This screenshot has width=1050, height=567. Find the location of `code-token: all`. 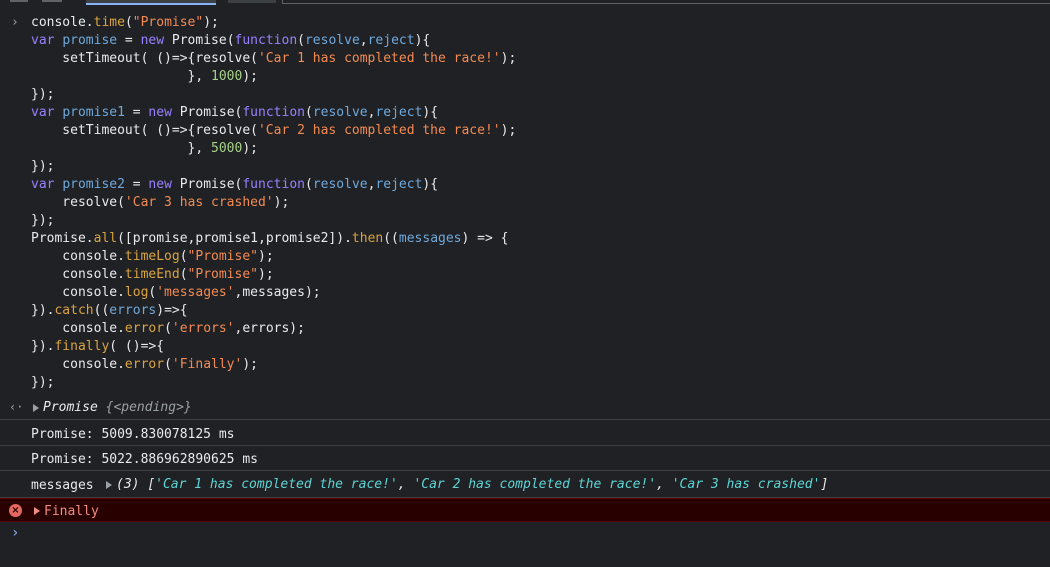

code-token: all is located at coordinates (105, 238).